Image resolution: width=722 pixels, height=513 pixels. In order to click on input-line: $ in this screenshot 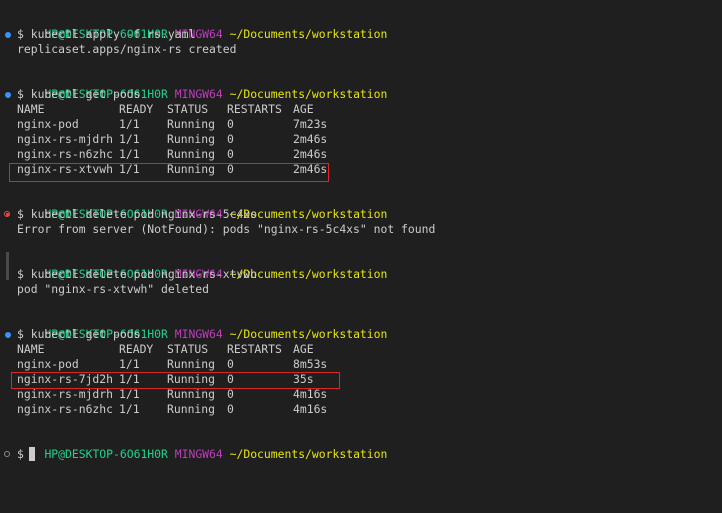, I will do `click(20, 454)`.